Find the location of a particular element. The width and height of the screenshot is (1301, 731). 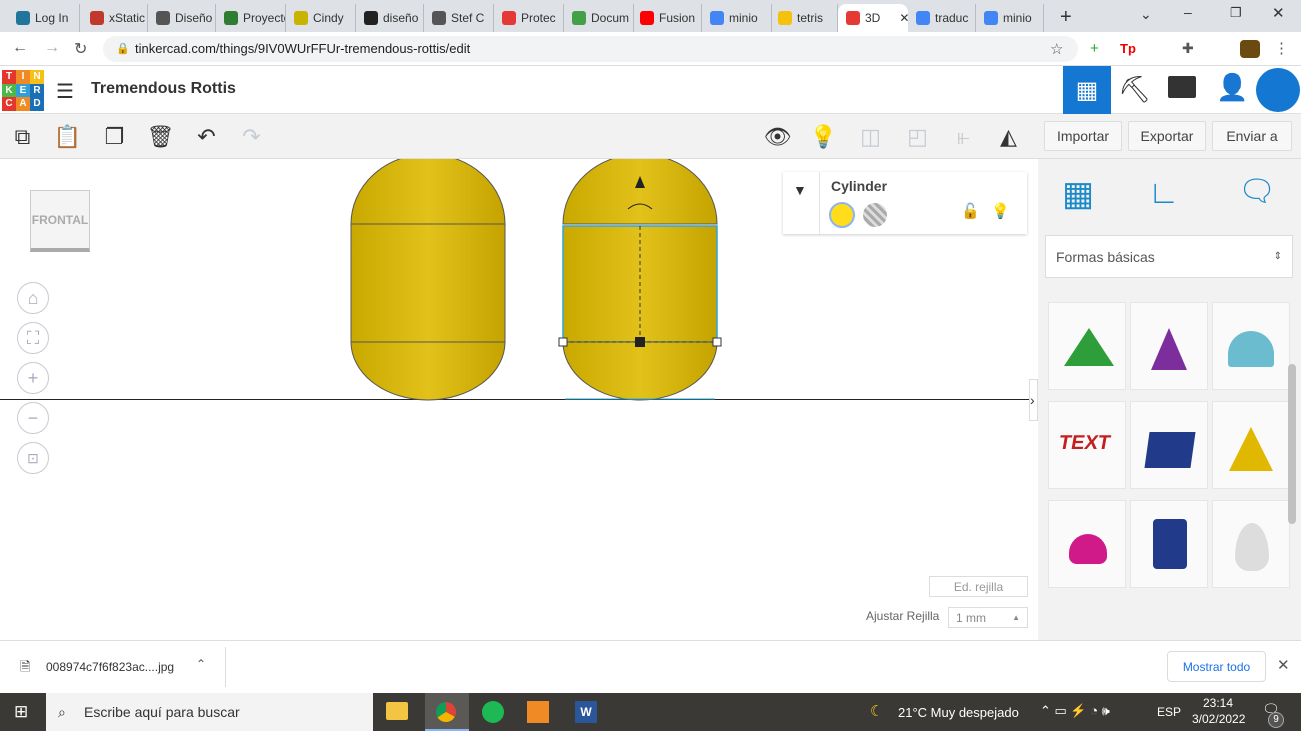

tinkercad-logo: TINKERCAD is located at coordinates (23, 90).